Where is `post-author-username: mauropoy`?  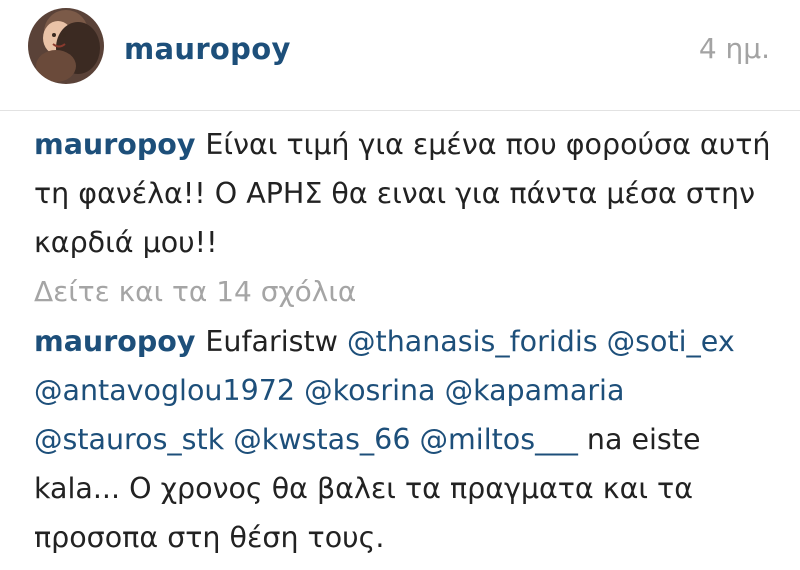 post-author-username: mauropoy is located at coordinates (207, 49).